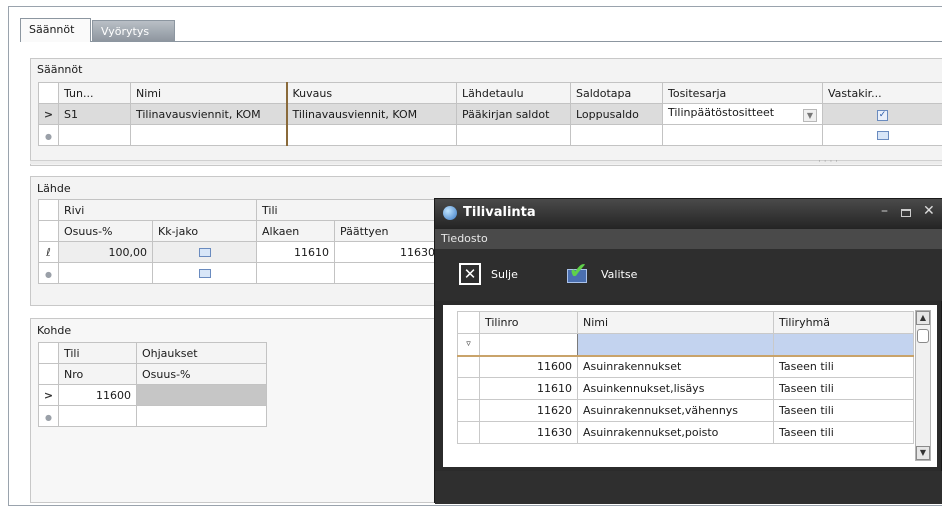 This screenshot has height=507, width=942. What do you see at coordinates (528, 366) in the screenshot?
I see `cell-tilinro: 11600` at bounding box center [528, 366].